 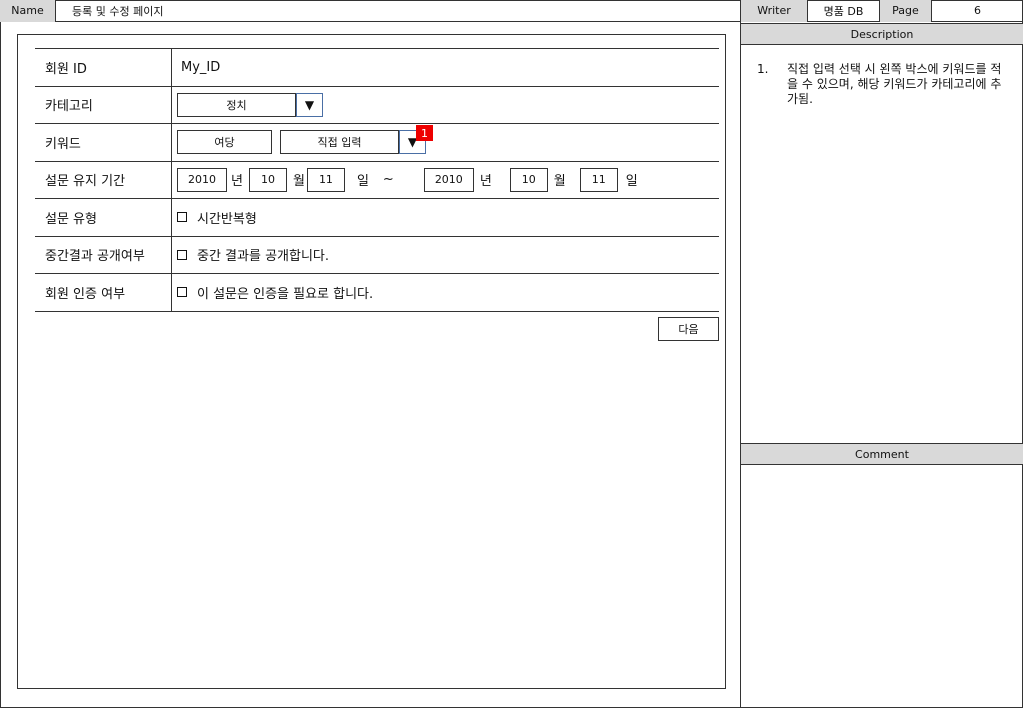 What do you see at coordinates (377, 218) in the screenshot?
I see `form-row-survey-type: 설문 유형 시간반복형` at bounding box center [377, 218].